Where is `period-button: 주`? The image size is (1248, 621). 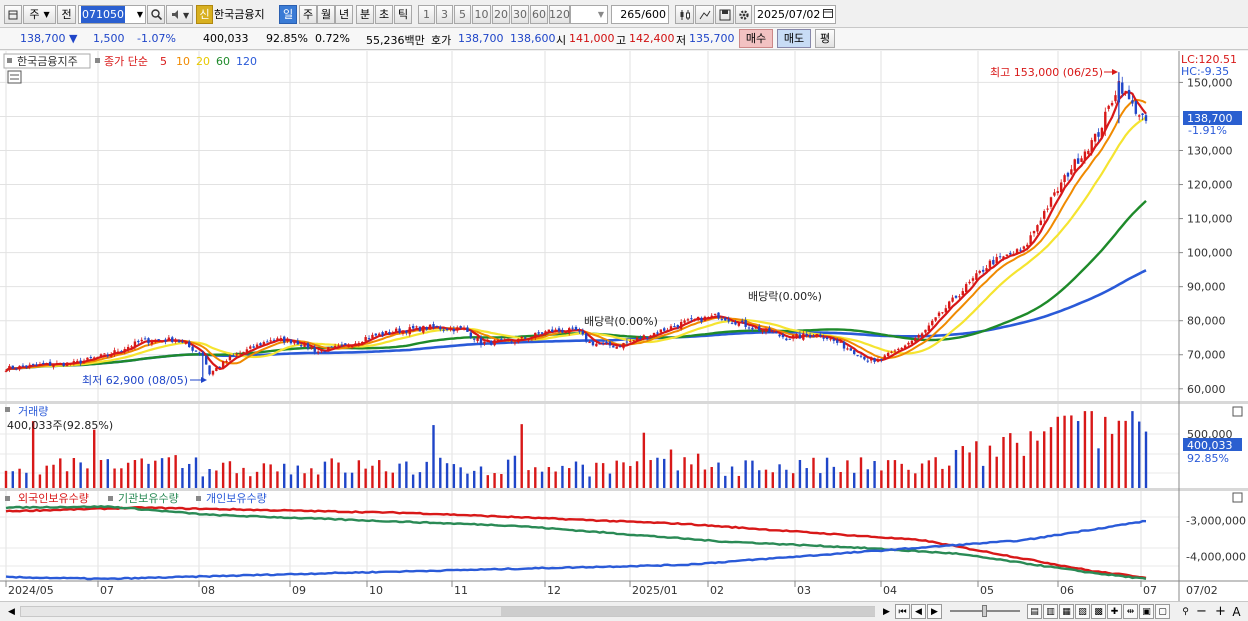 period-button: 주 is located at coordinates (308, 14).